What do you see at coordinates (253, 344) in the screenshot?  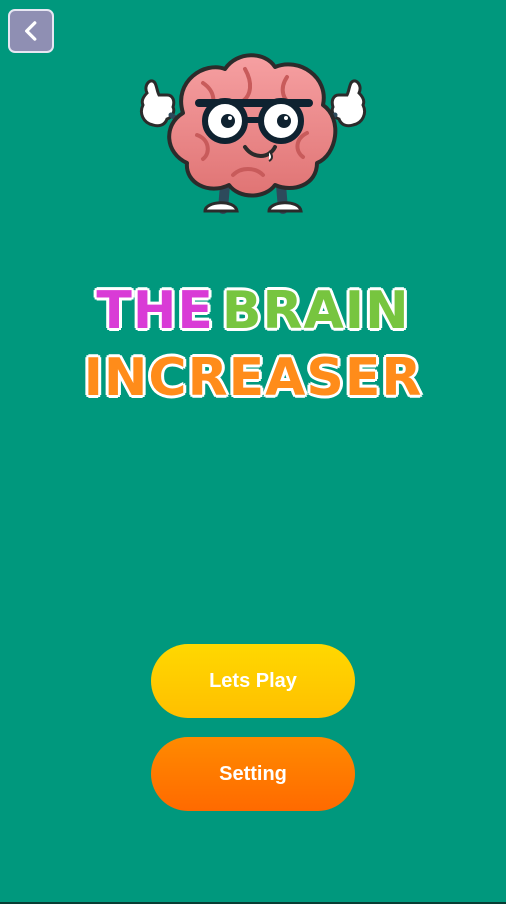 I see `game-title: THE BRAIN INCREASER` at bounding box center [253, 344].